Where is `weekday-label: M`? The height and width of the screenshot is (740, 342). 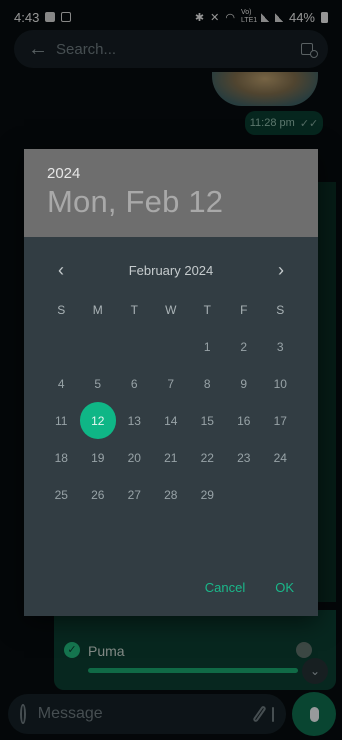
weekday-label: M is located at coordinates (97, 309).